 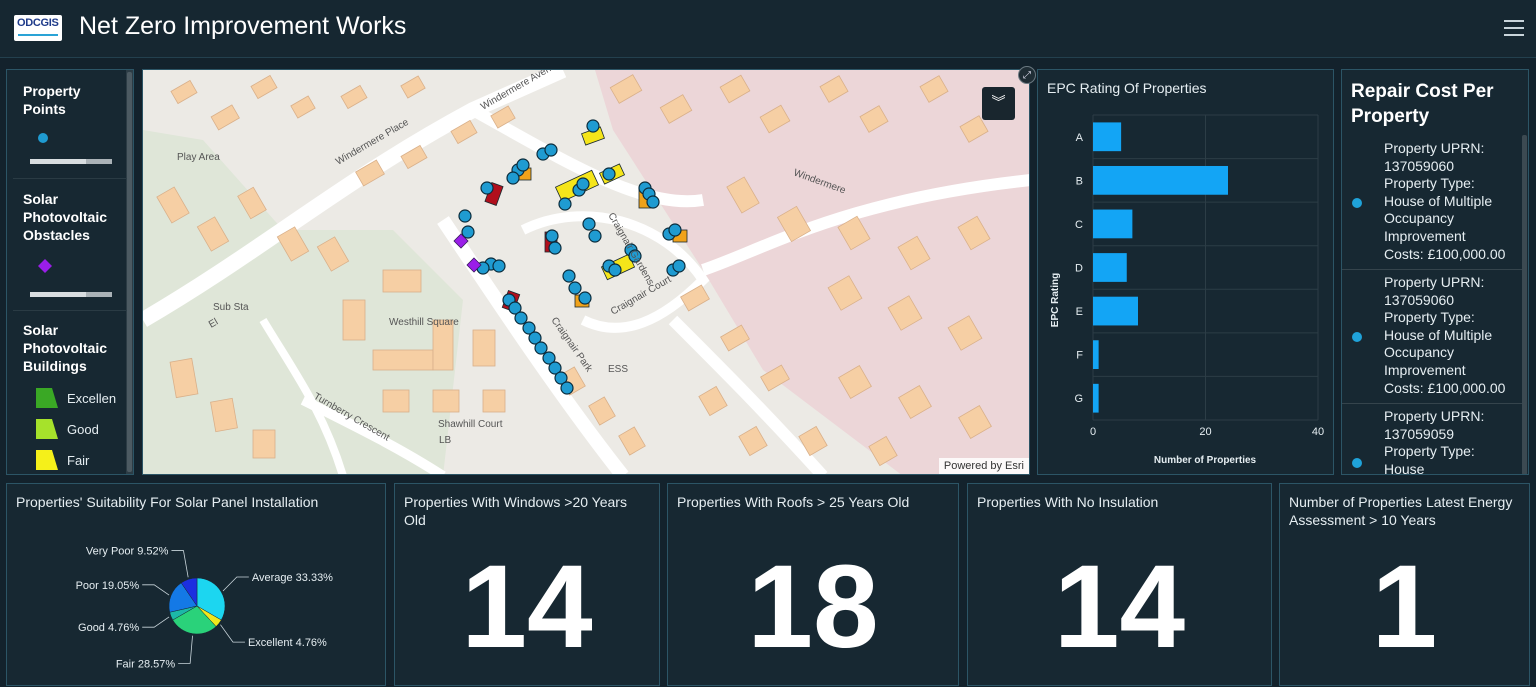 I want to click on epc-x-tick-label: 40, so click(x=1318, y=432).